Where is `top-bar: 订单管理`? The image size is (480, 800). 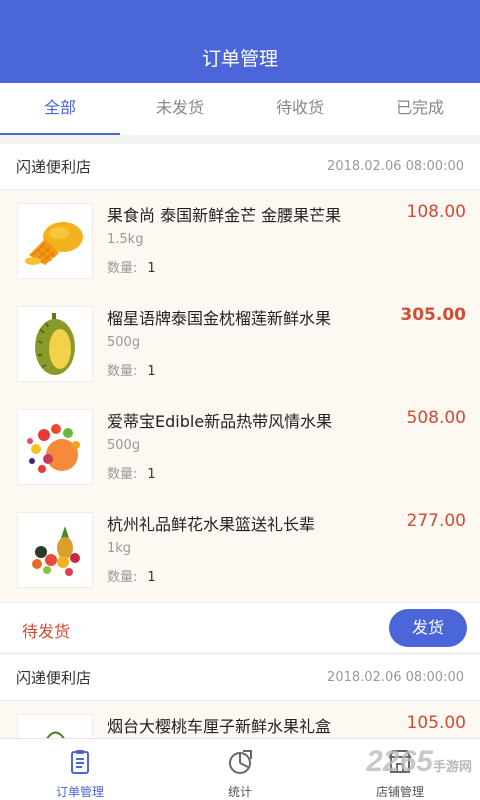 top-bar: 订单管理 is located at coordinates (240, 41).